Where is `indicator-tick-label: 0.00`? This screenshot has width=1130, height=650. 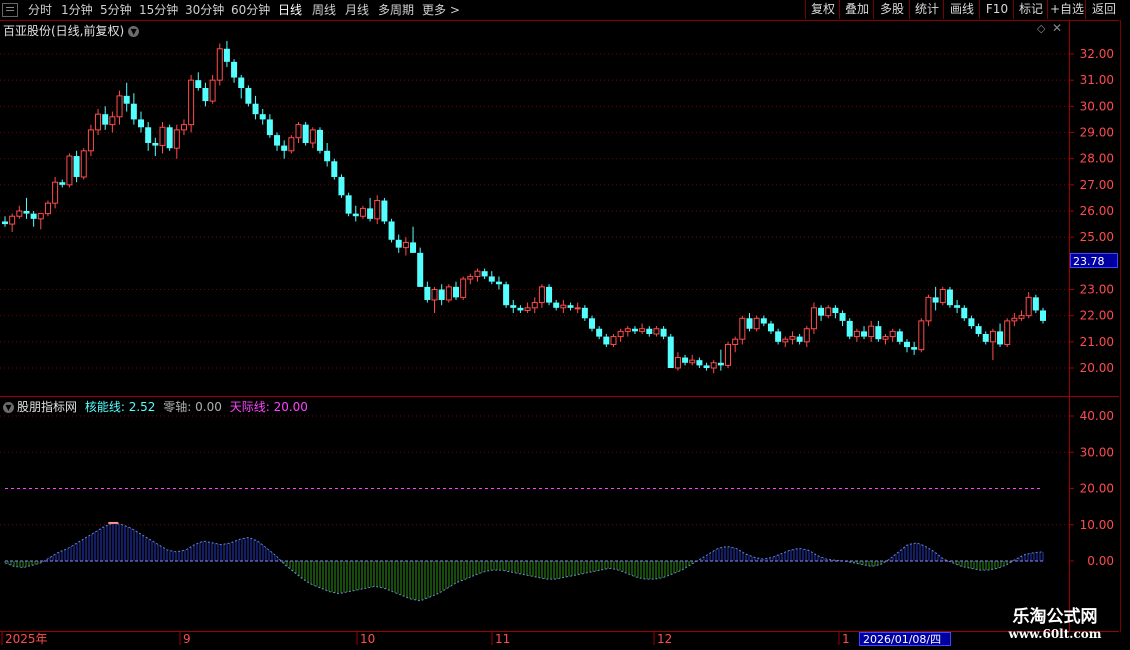
indicator-tick-label: 0.00 is located at coordinates (1100, 561).